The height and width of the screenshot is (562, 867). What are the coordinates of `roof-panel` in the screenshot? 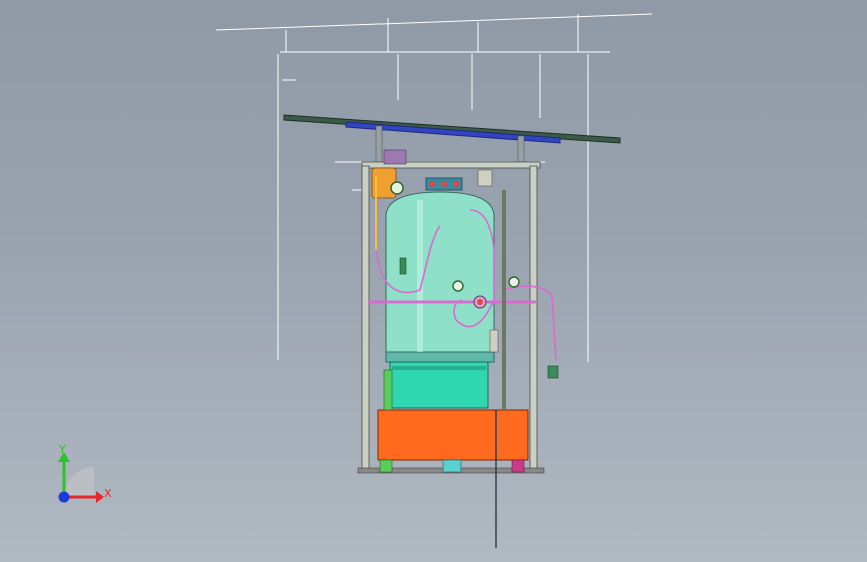 It's located at (452, 139).